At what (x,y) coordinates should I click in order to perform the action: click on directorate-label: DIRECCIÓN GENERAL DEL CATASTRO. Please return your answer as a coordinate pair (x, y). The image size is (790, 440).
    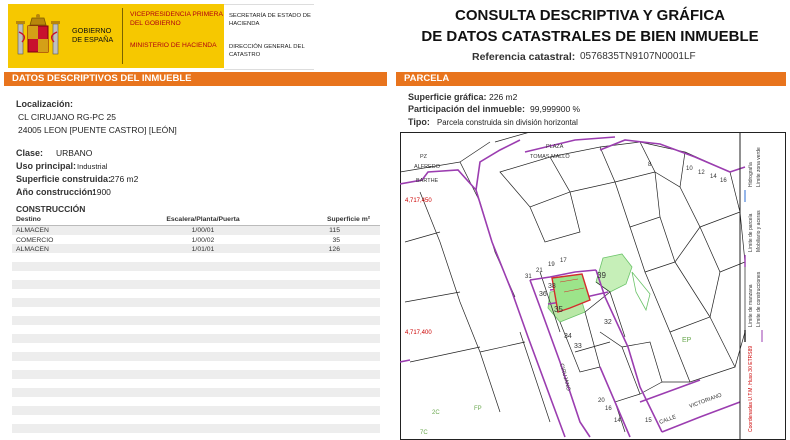
    Looking at the image, I should click on (267, 51).